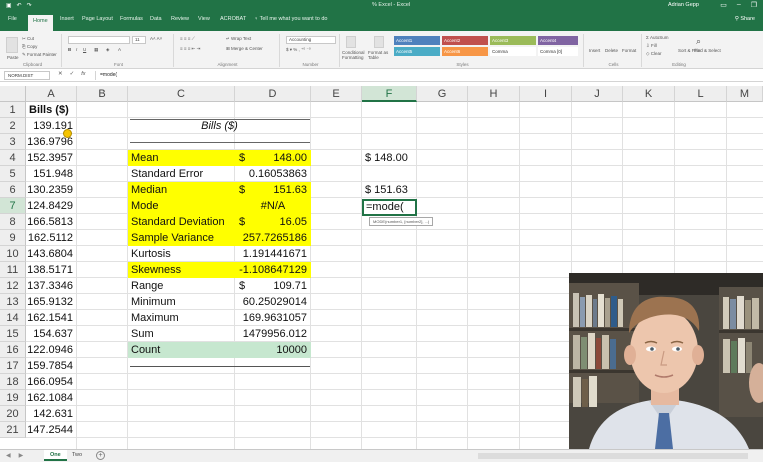 The image size is (763, 462). Describe the element at coordinates (51, 190) in the screenshot. I see `cell-a6: 130.2359` at that location.